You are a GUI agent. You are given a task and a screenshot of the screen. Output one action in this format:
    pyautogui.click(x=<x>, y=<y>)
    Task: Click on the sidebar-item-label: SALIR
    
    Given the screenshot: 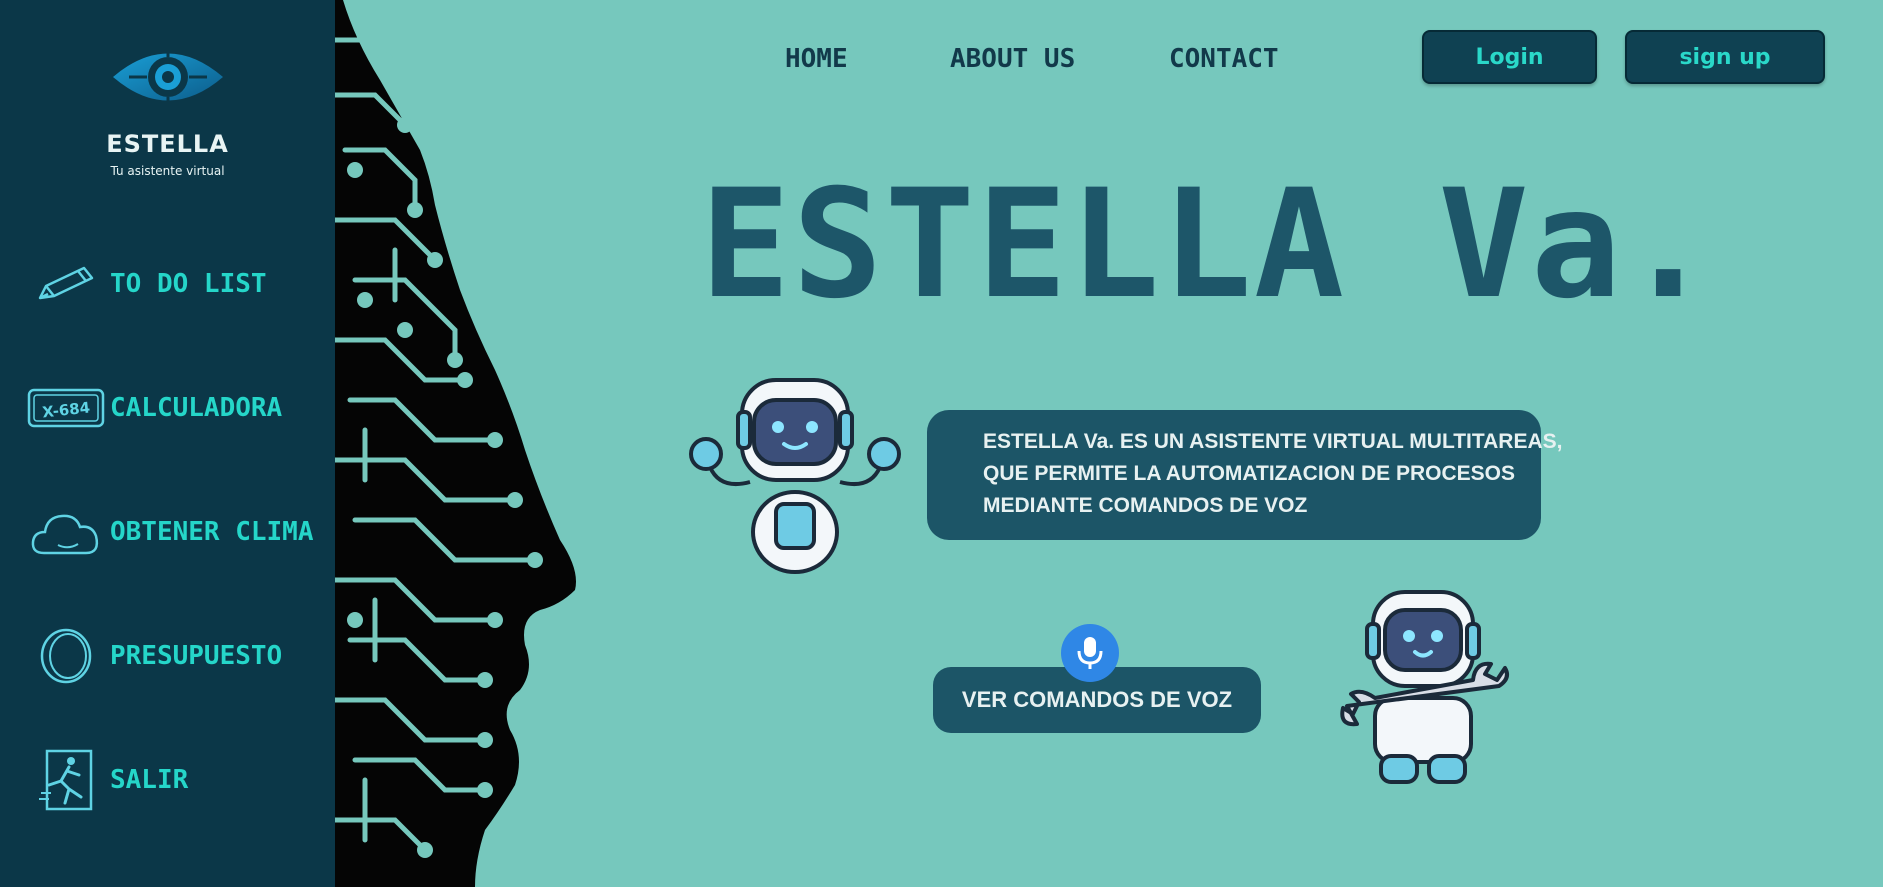 What is the action you would take?
    pyautogui.click(x=149, y=780)
    